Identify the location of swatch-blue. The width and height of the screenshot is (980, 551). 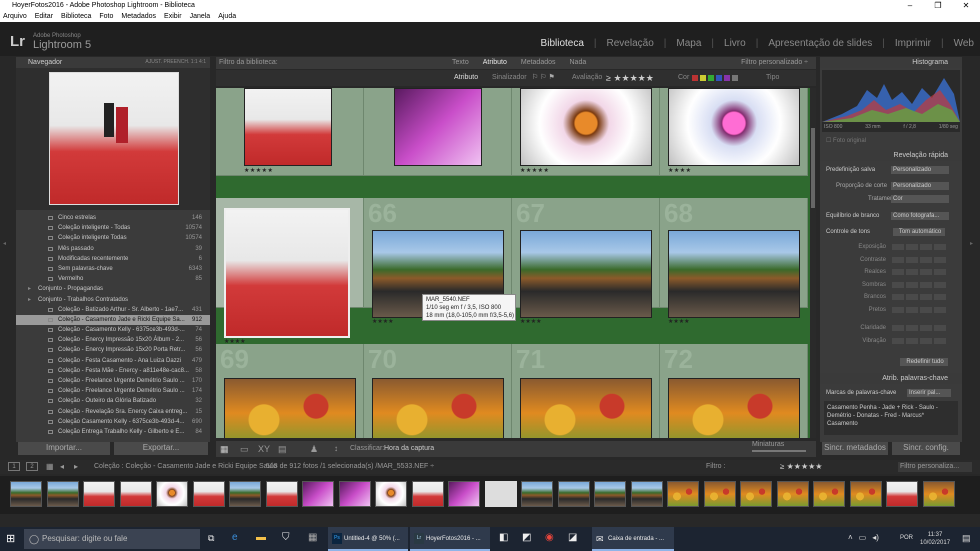
(719, 78).